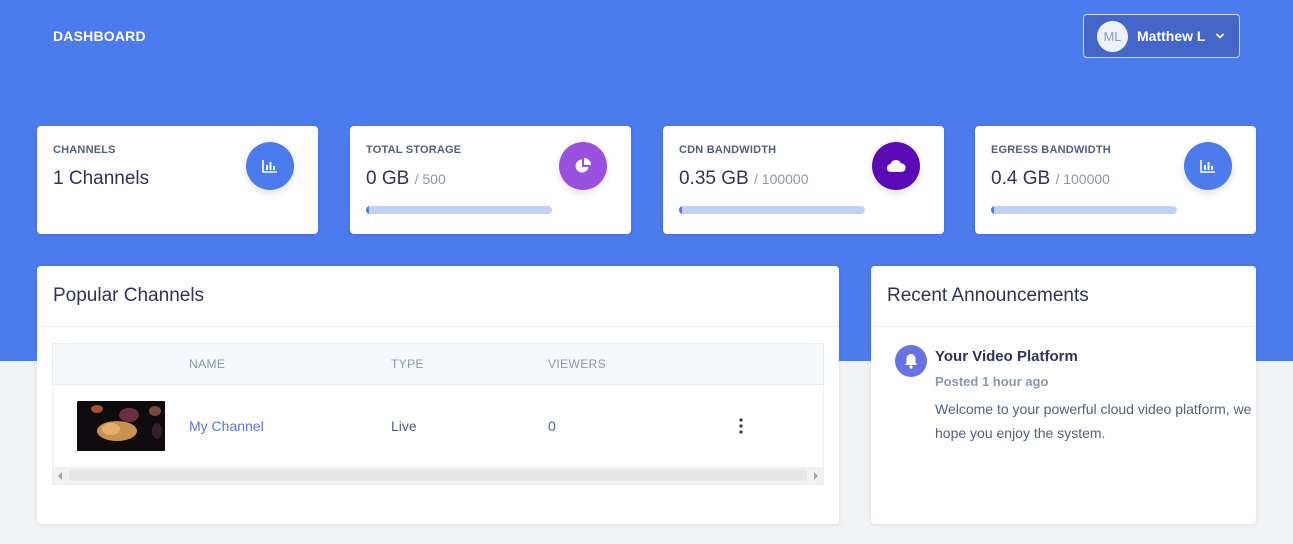  Describe the element at coordinates (60, 476) in the screenshot. I see `scroll-left-arrow` at that location.